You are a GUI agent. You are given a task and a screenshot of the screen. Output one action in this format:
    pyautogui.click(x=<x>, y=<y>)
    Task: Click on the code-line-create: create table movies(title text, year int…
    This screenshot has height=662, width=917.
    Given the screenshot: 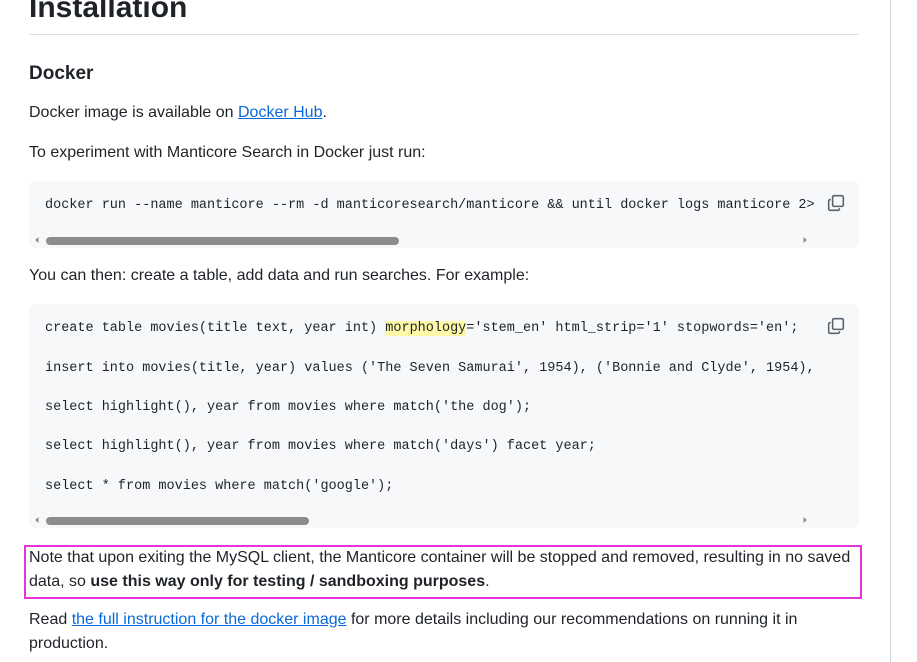 What is the action you would take?
    pyautogui.click(x=430, y=329)
    